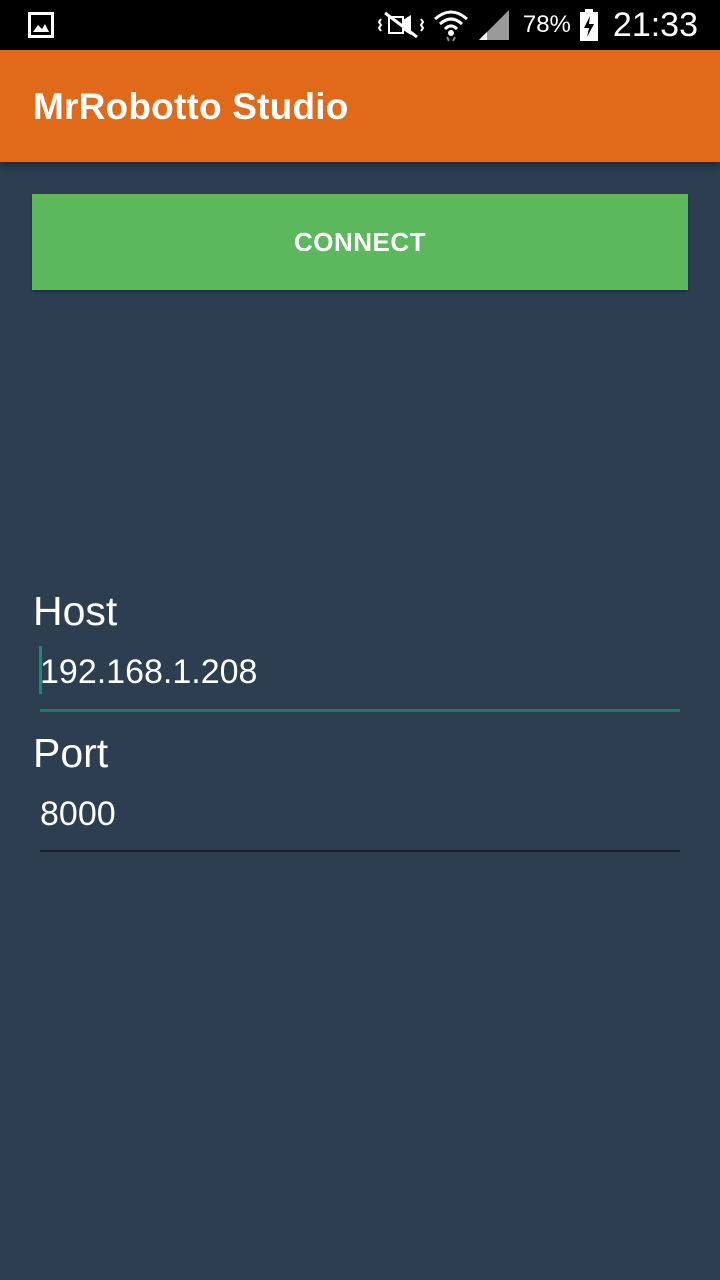 The height and width of the screenshot is (1280, 720). I want to click on mute-vibrate-icon, so click(401, 25).